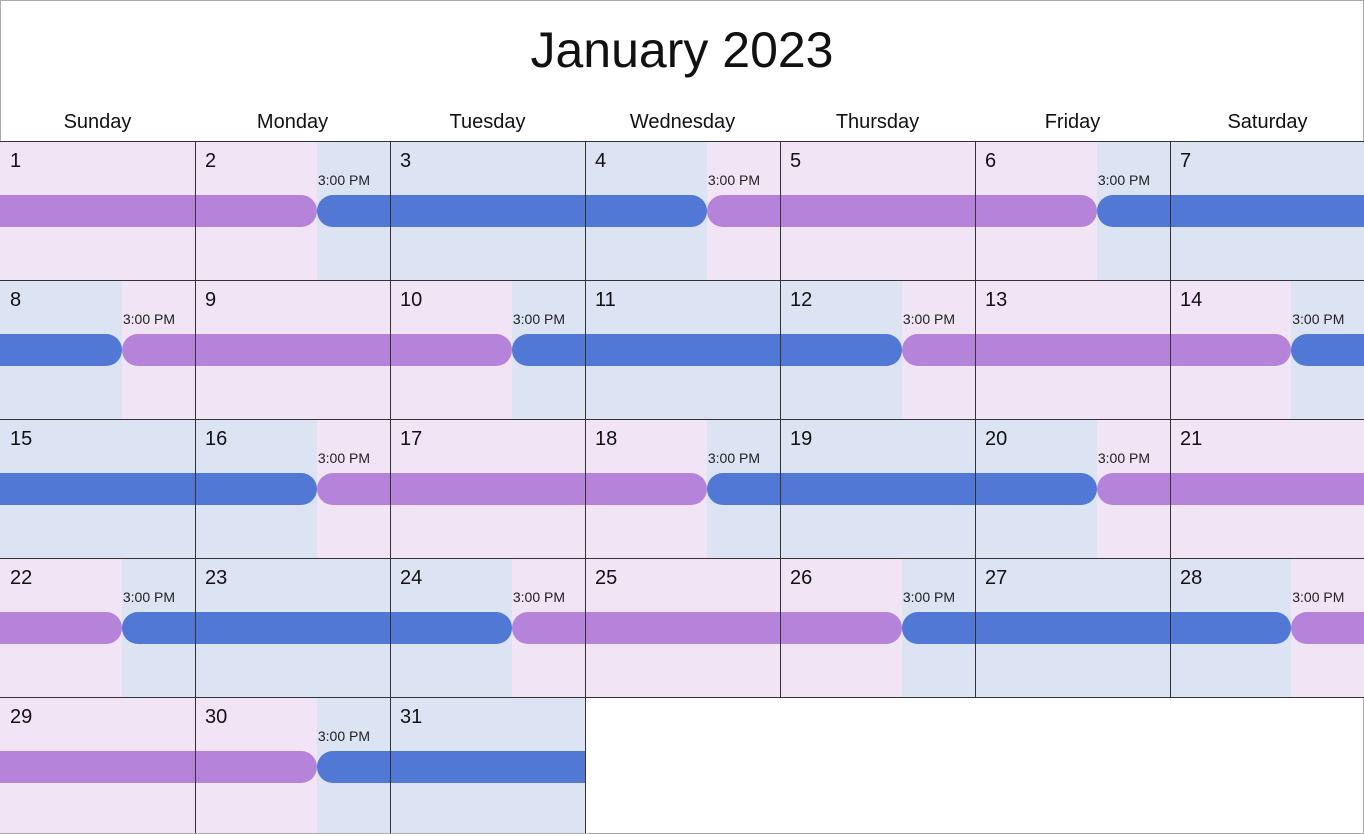 The height and width of the screenshot is (834, 1364). What do you see at coordinates (801, 578) in the screenshot?
I see `day-number: 26` at bounding box center [801, 578].